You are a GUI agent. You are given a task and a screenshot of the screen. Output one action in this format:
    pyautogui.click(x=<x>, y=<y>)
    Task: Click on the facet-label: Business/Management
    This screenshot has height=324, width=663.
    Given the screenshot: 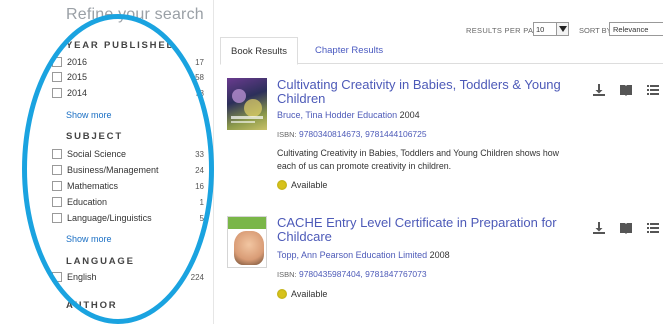 What is the action you would take?
    pyautogui.click(x=113, y=170)
    